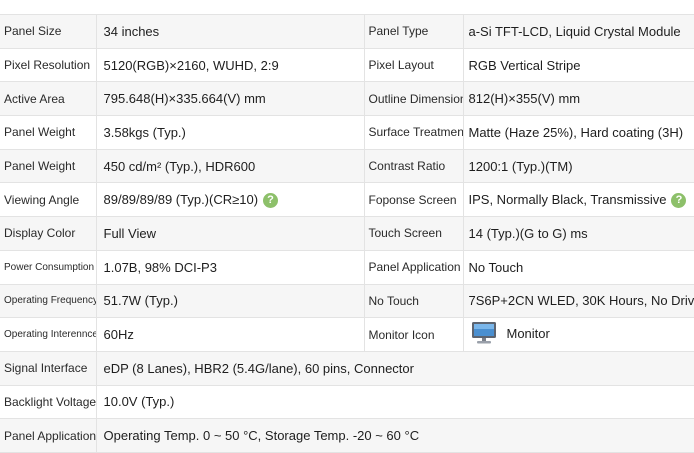 This screenshot has height=453, width=694. What do you see at coordinates (484, 334) in the screenshot?
I see `monitor-icon` at bounding box center [484, 334].